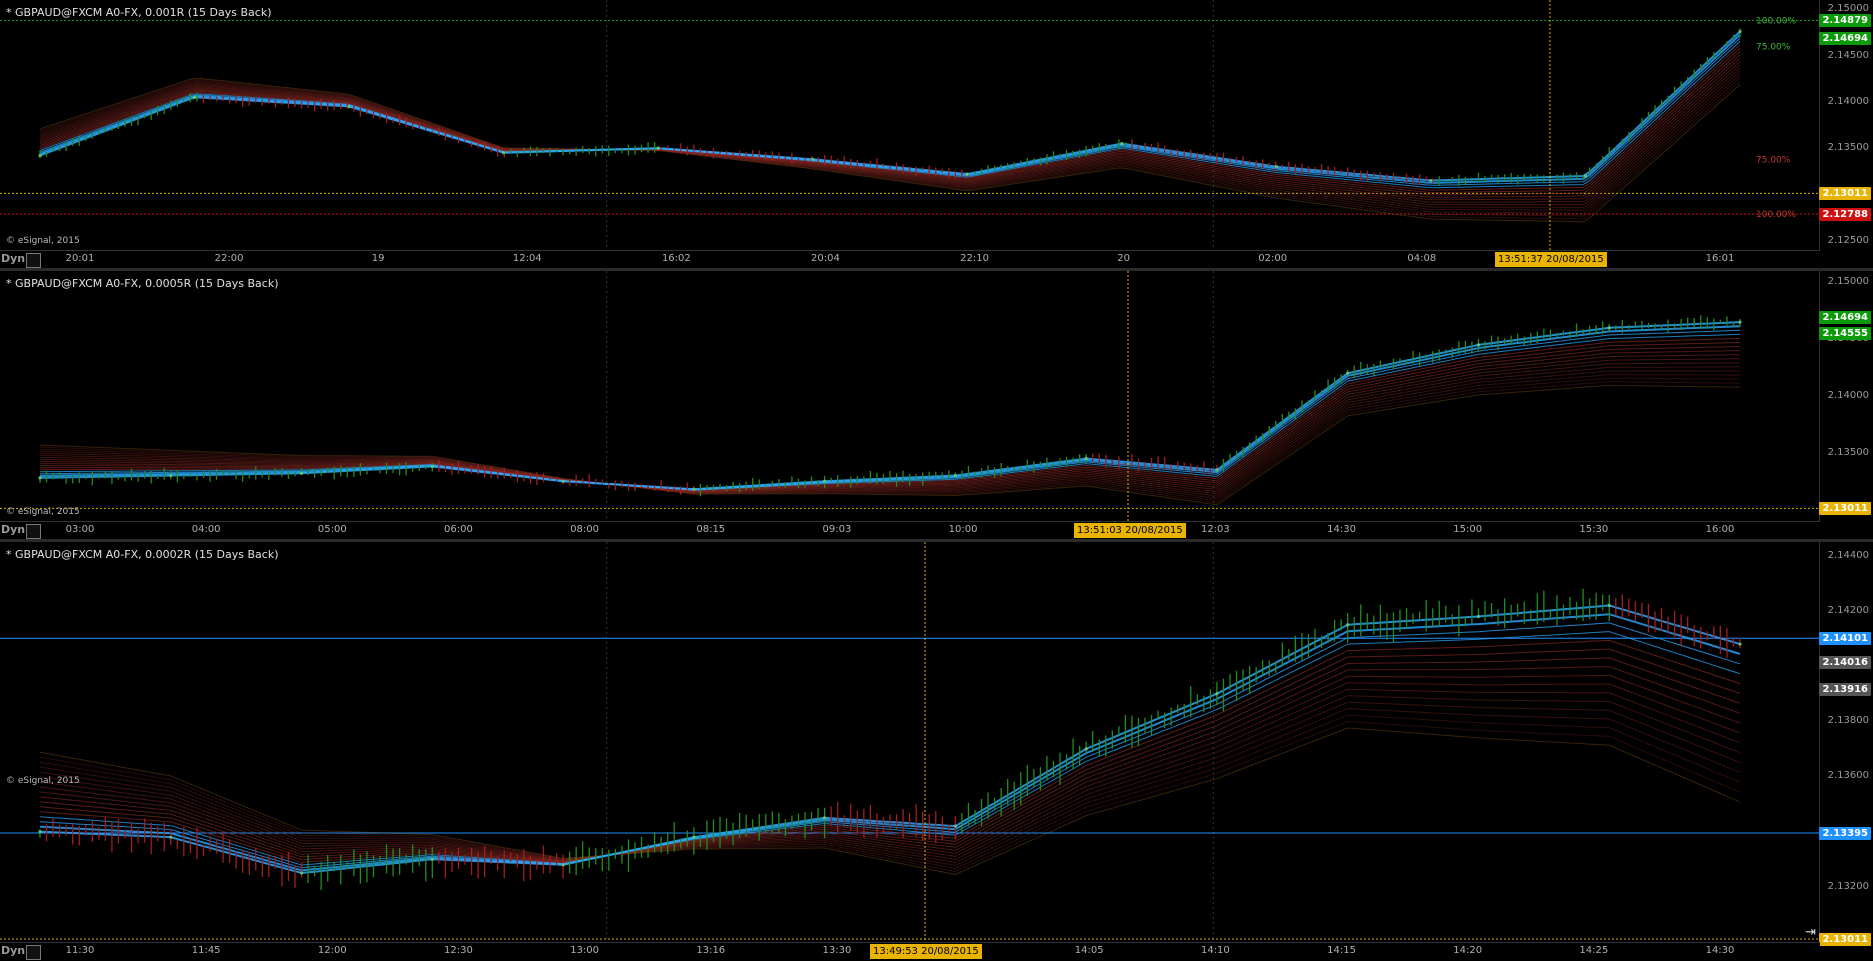 The height and width of the screenshot is (961, 1873). What do you see at coordinates (1848, 721) in the screenshot?
I see `price-tick-label: 2.13800` at bounding box center [1848, 721].